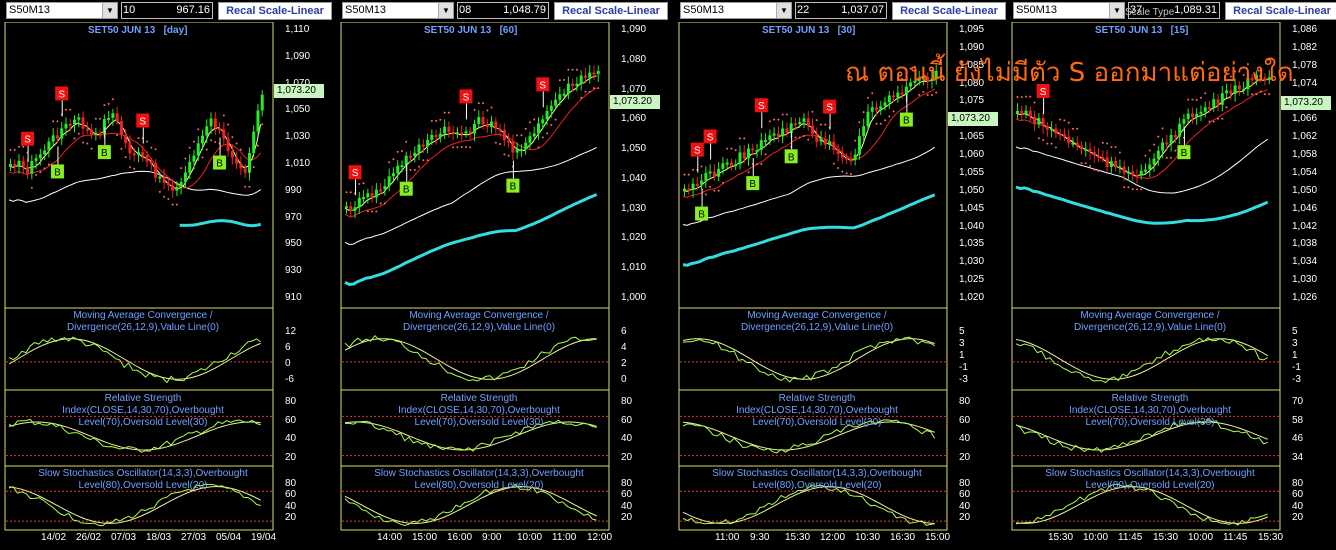 The width and height of the screenshot is (1336, 550). What do you see at coordinates (634, 89) in the screenshot?
I see `price-tick-label: 1,070` at bounding box center [634, 89].